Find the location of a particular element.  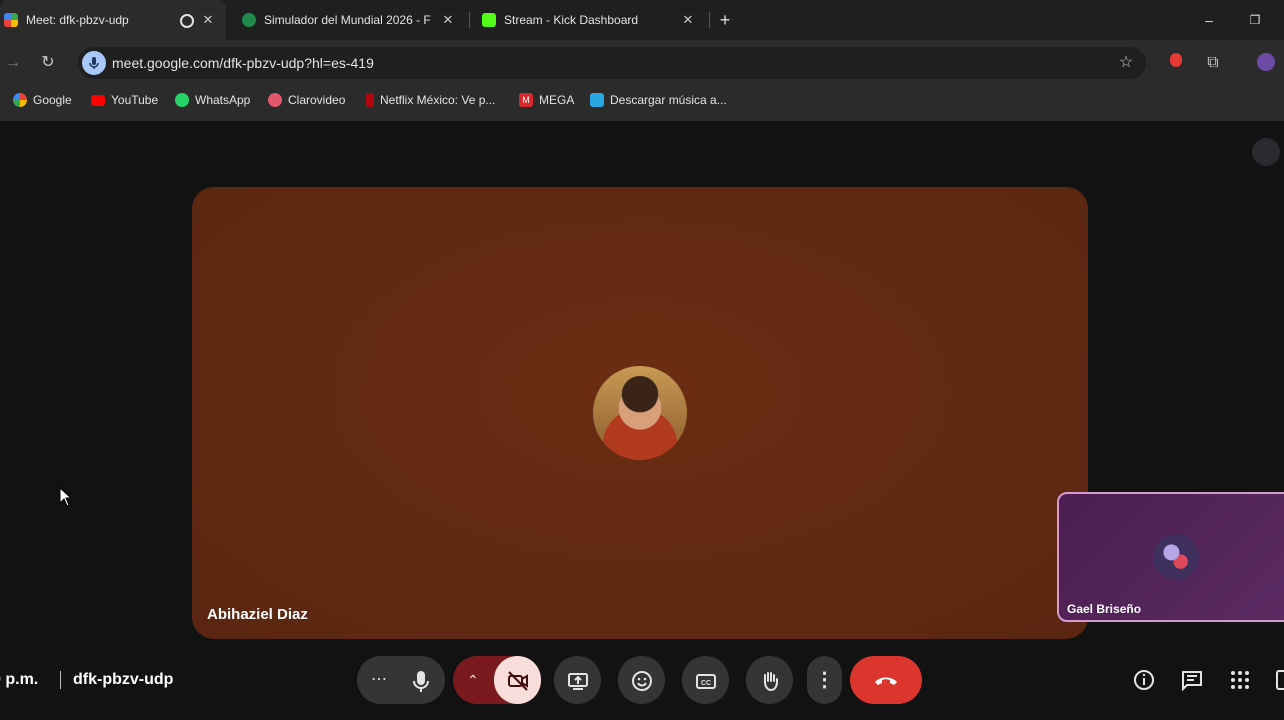

captions-icon: CC is located at coordinates (705, 681).